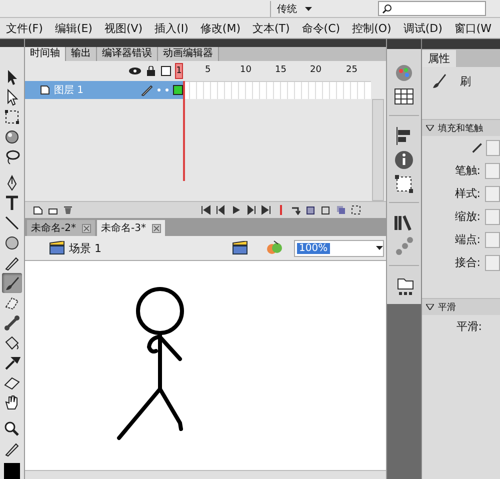 The width and height of the screenshot is (500, 479). Describe the element at coordinates (69, 90) in the screenshot. I see `layer-name: 图层 1` at that location.